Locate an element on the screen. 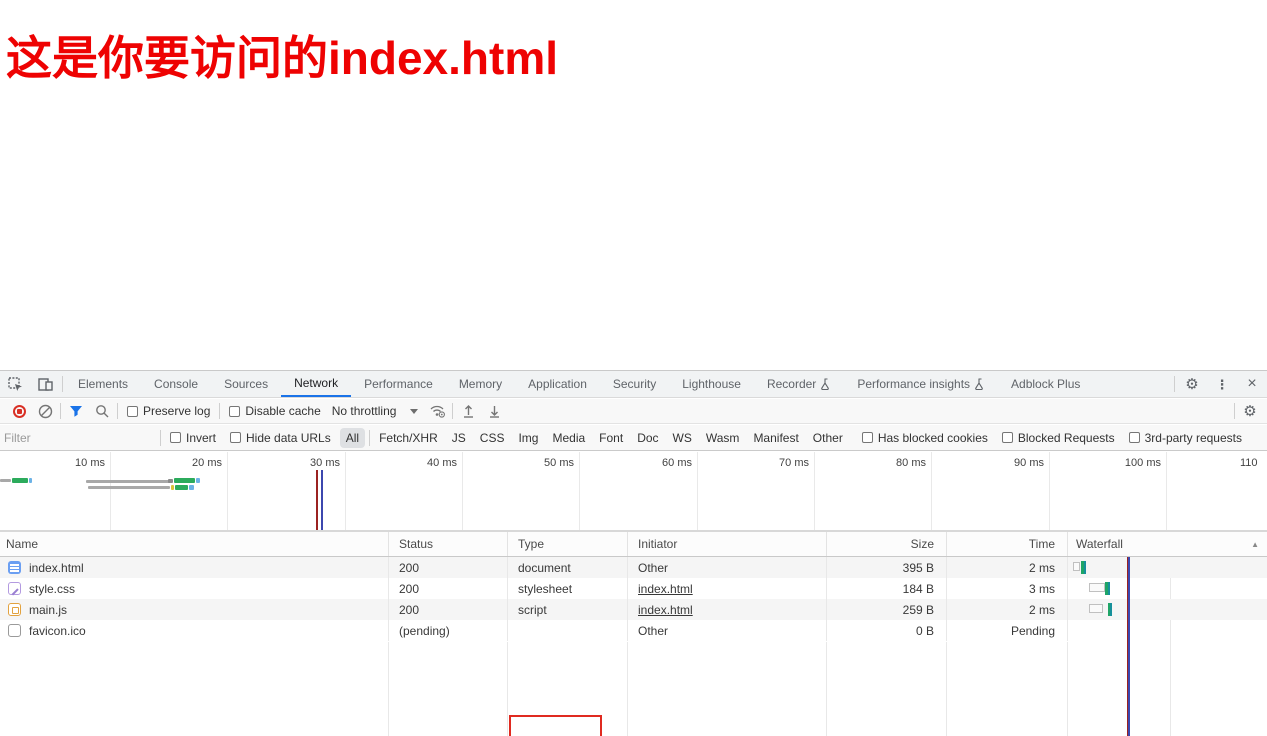 The image size is (1267, 736). invert-toggle: Invert is located at coordinates (193, 438).